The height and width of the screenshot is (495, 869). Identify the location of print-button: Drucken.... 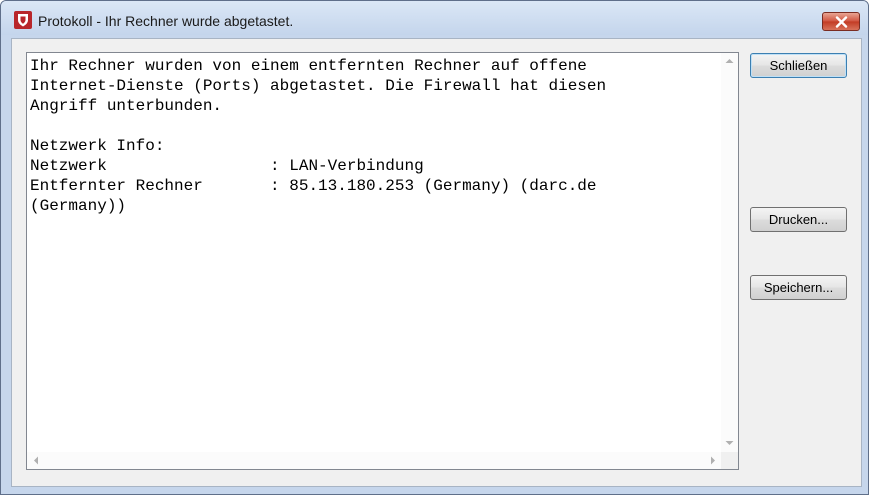
(798, 219).